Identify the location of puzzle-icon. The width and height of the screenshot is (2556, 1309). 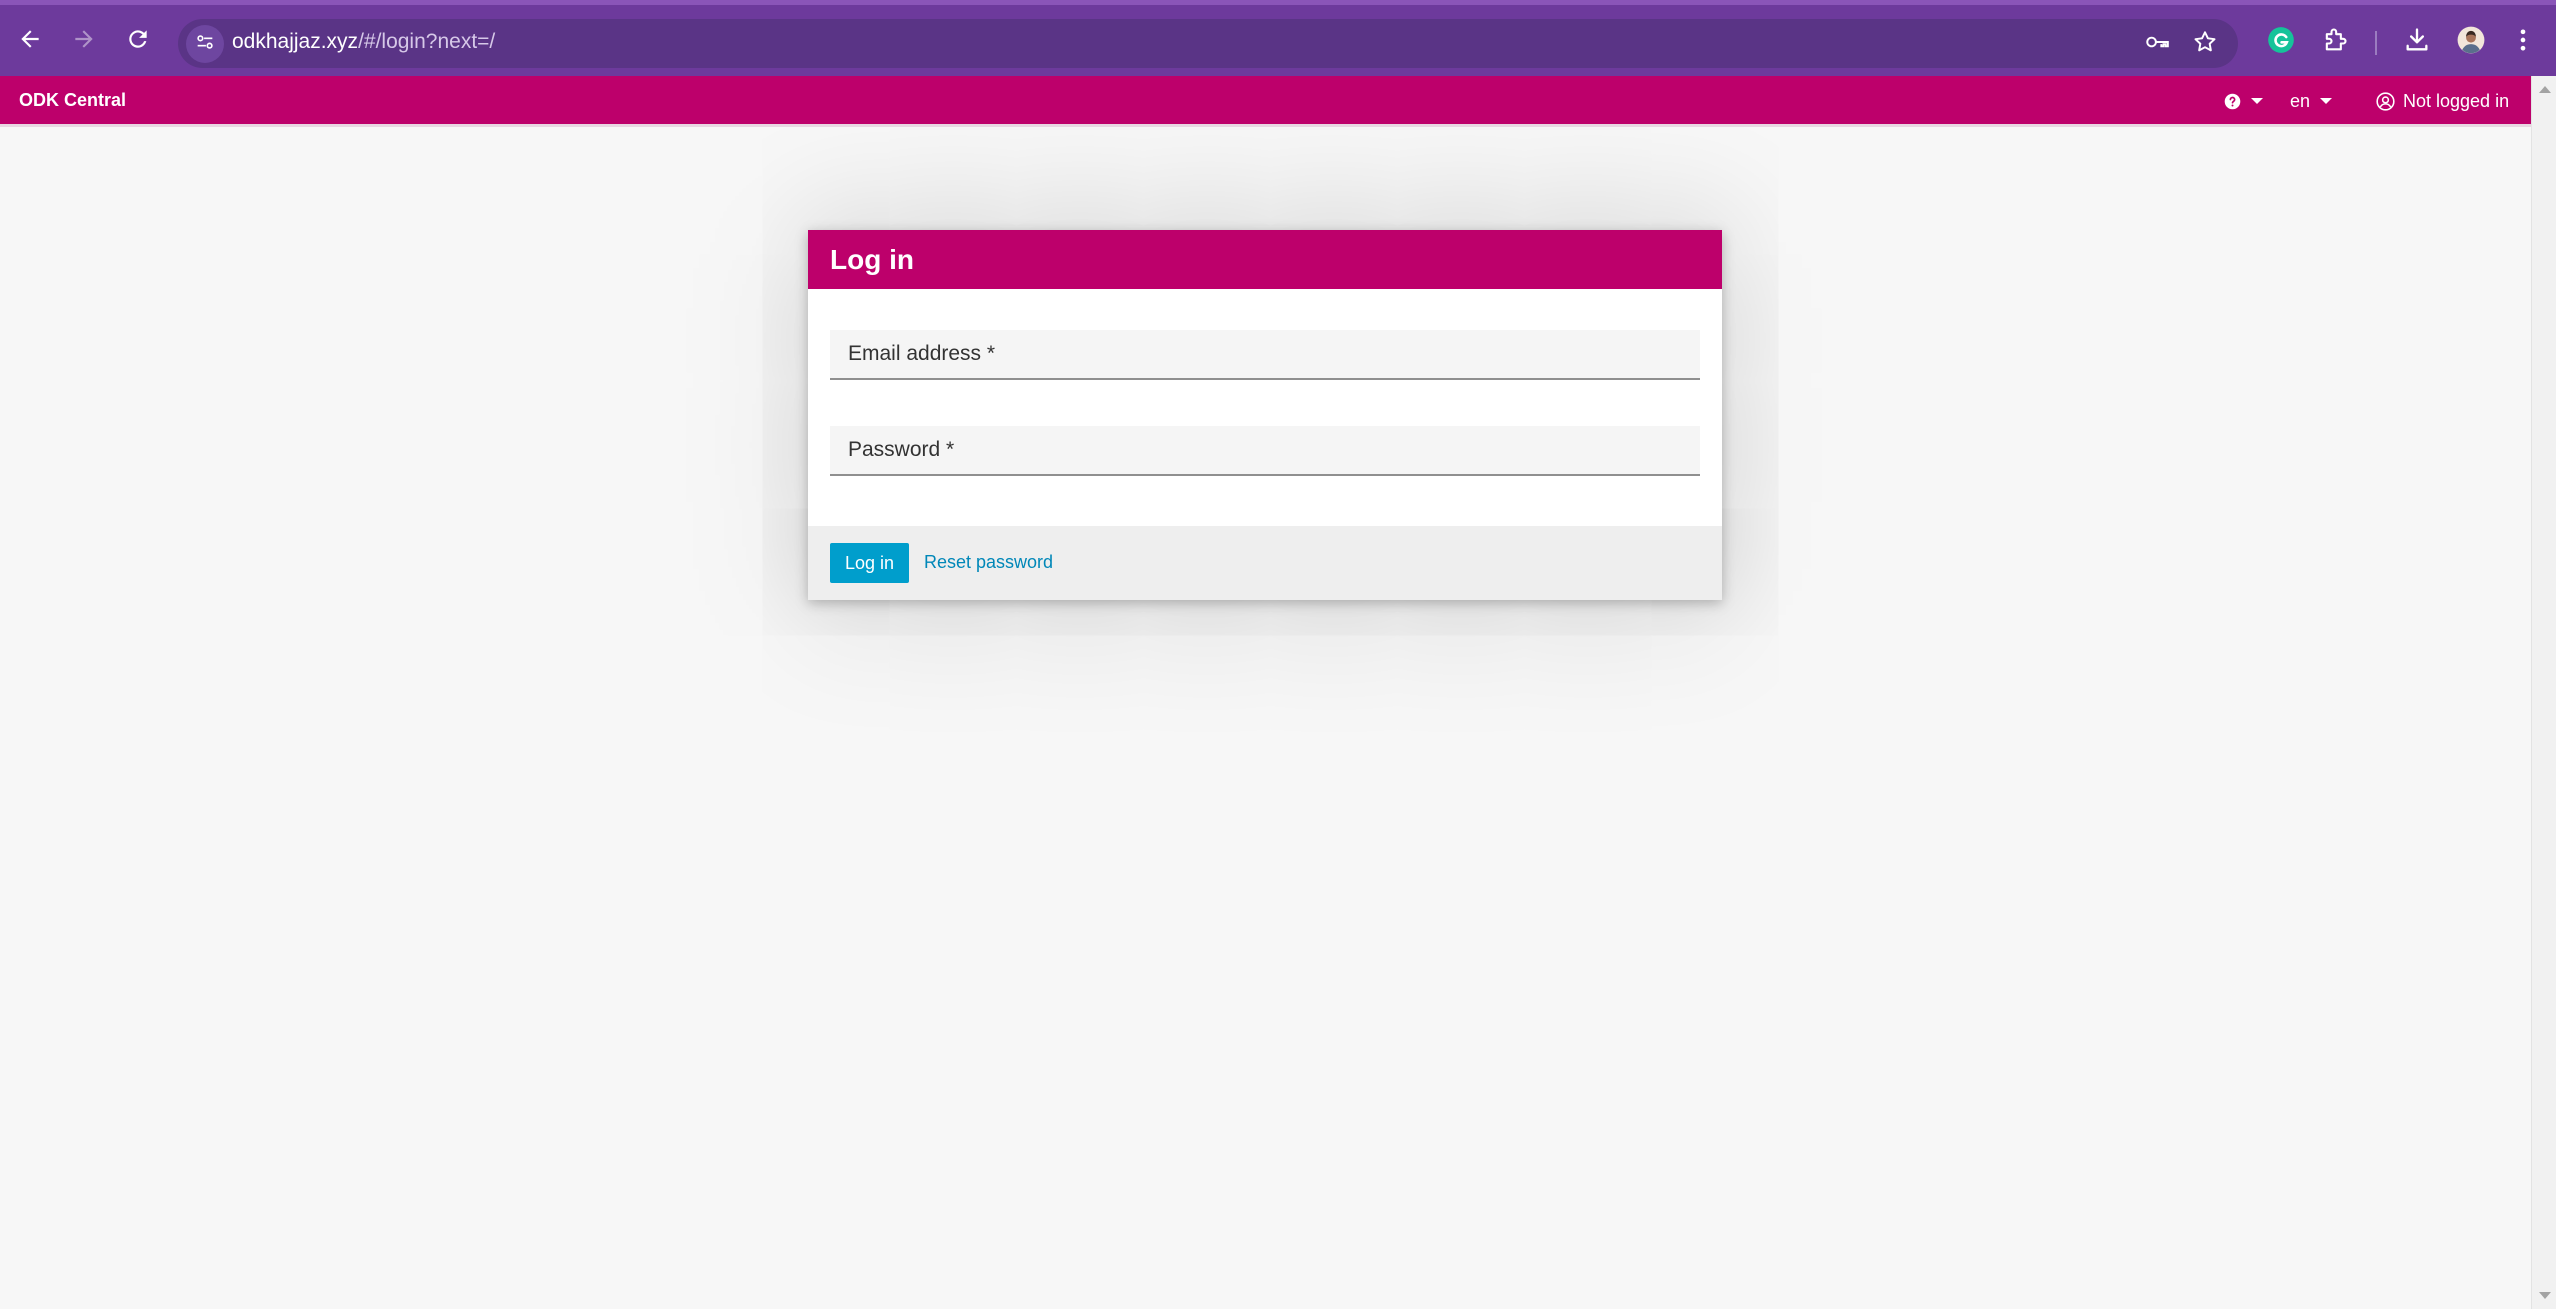
(2335, 42).